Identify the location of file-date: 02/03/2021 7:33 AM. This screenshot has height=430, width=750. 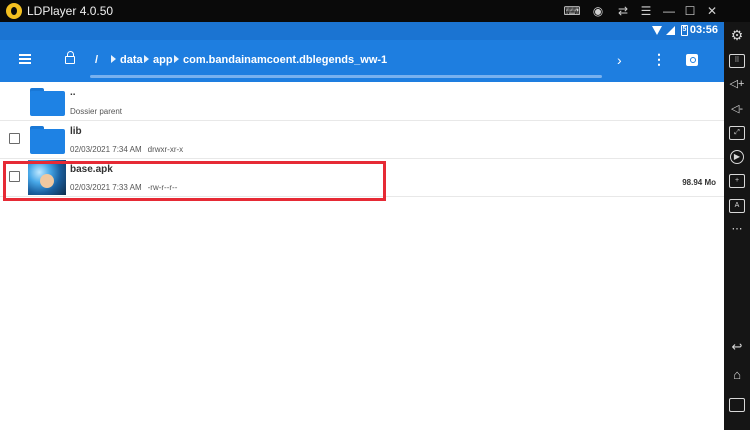
(106, 187).